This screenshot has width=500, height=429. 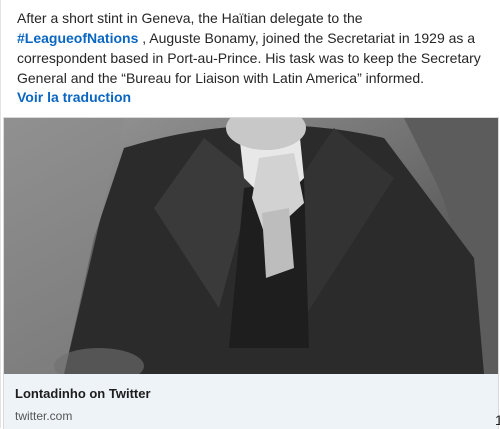 I want to click on translate-link: Voir la traduction, so click(x=74, y=97).